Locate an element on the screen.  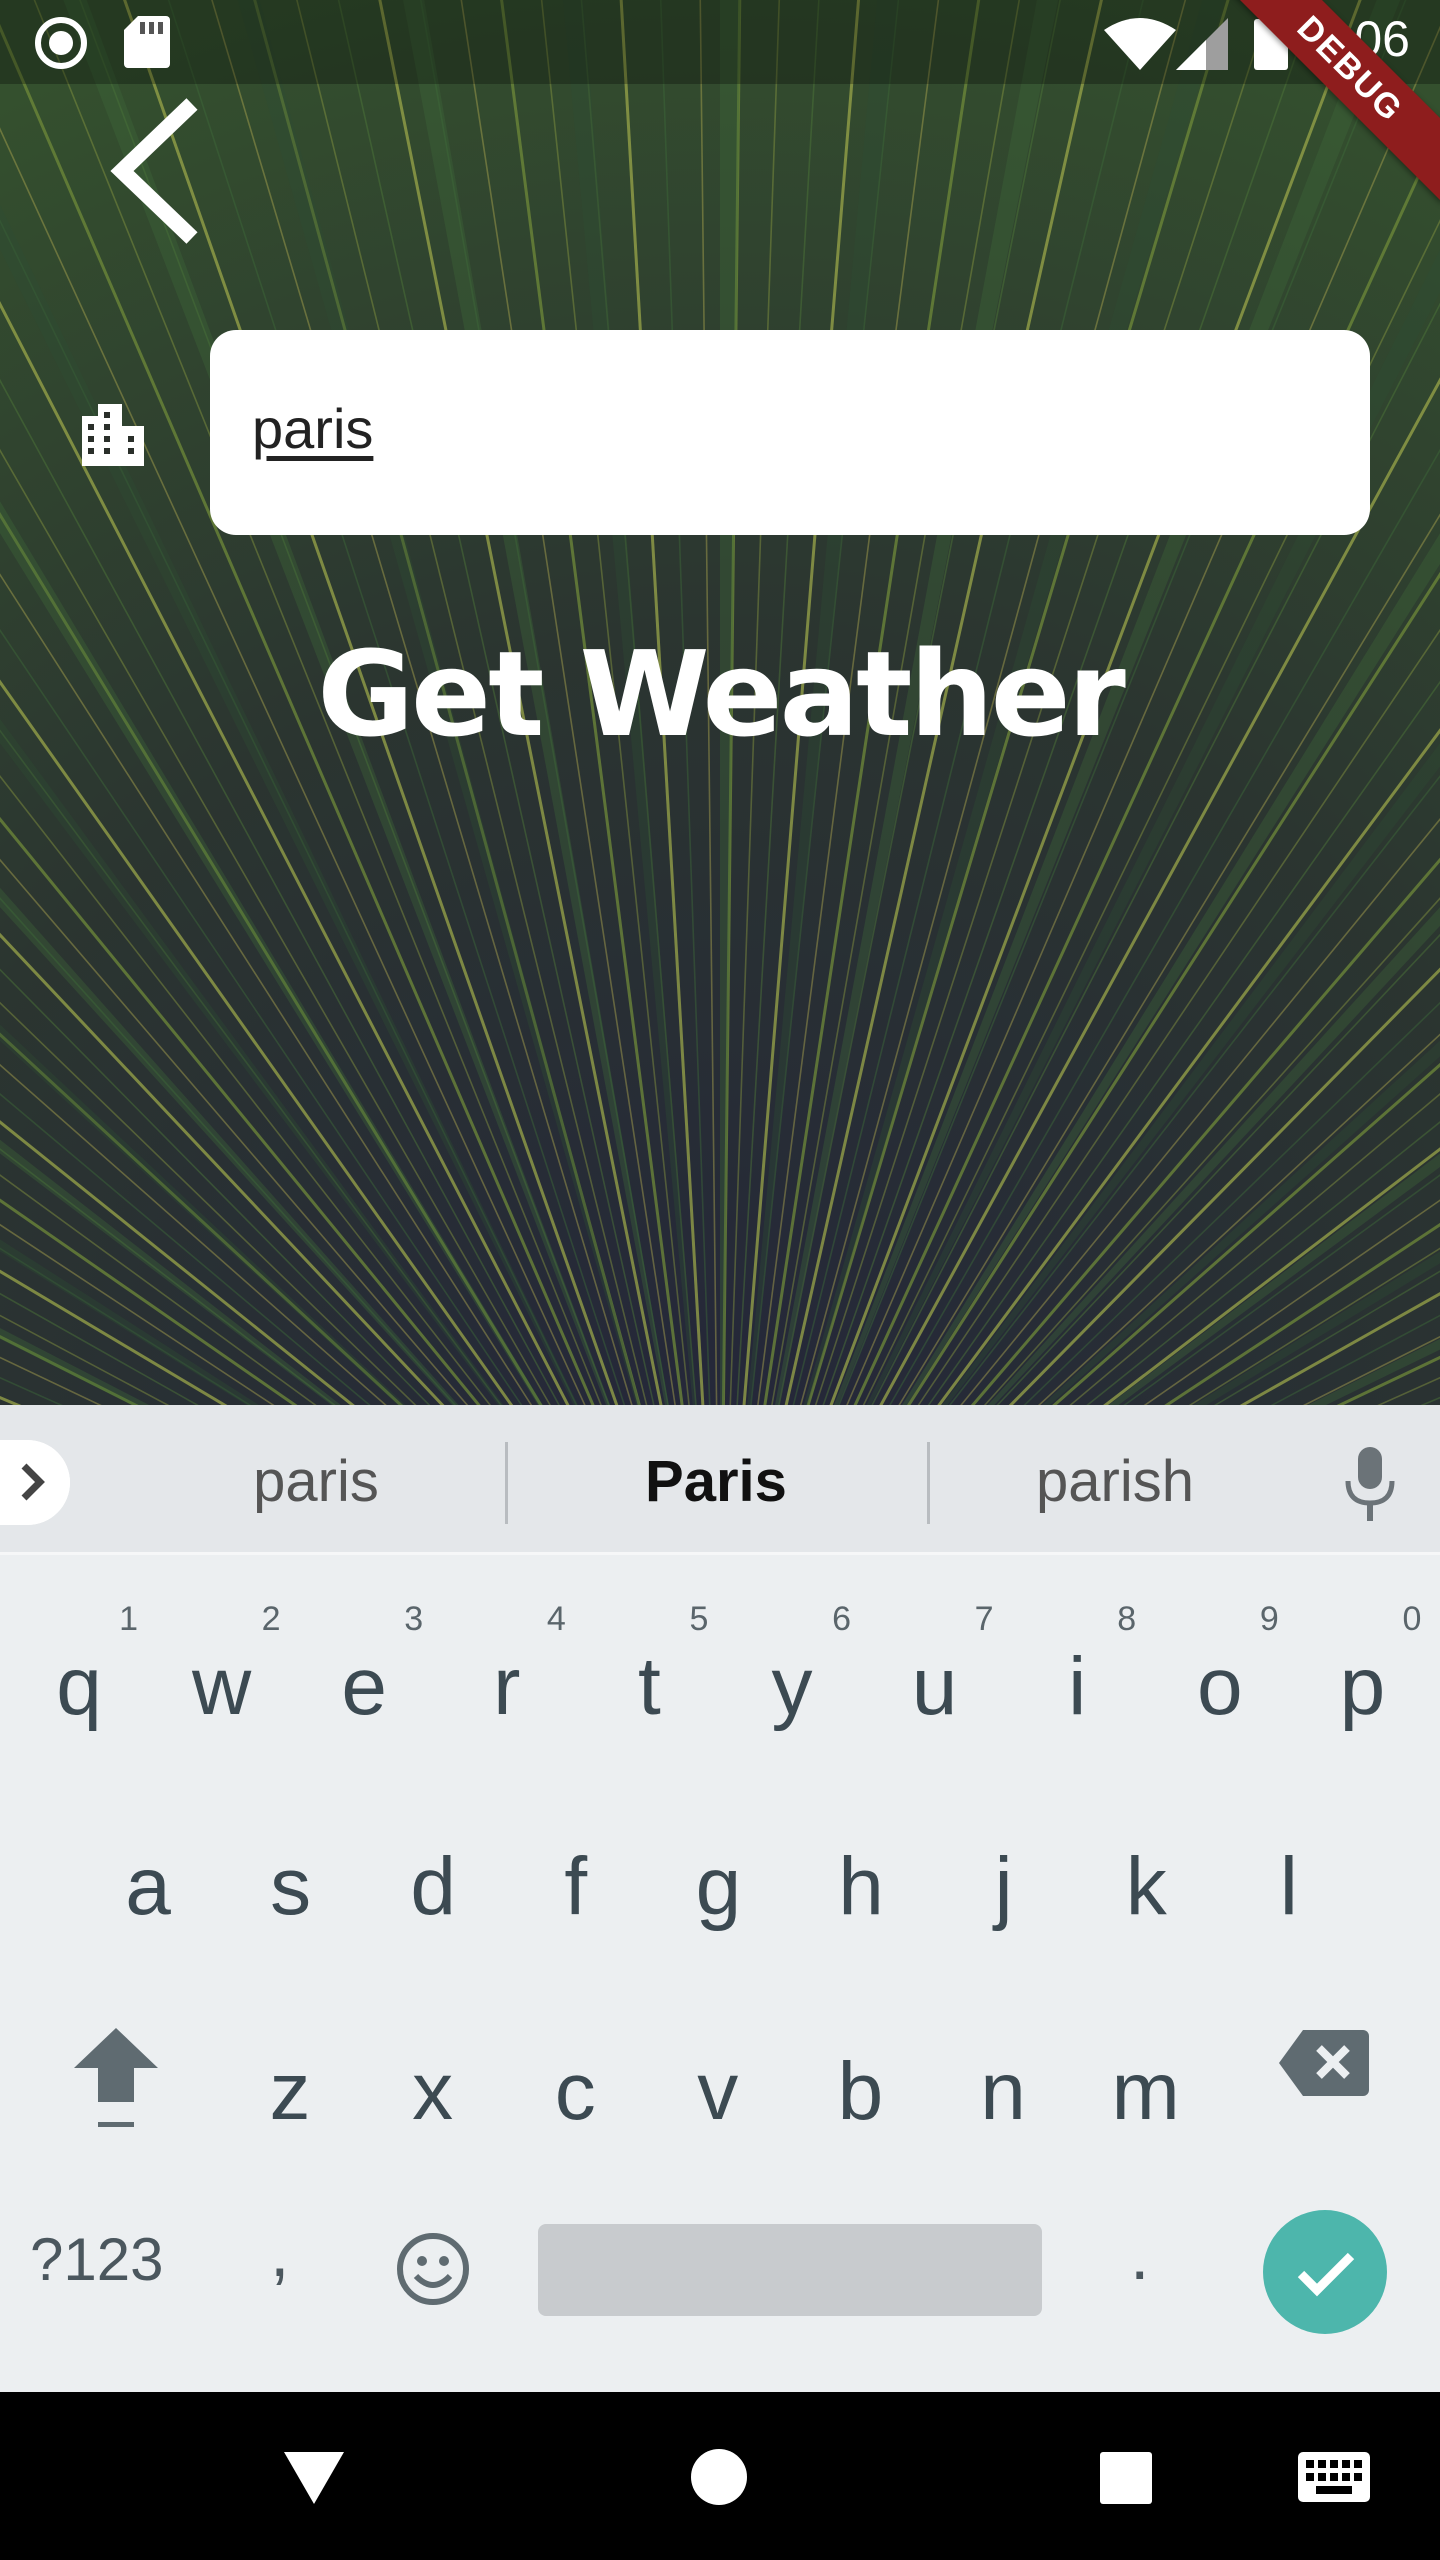
key-label: j is located at coordinates (1003, 1886).